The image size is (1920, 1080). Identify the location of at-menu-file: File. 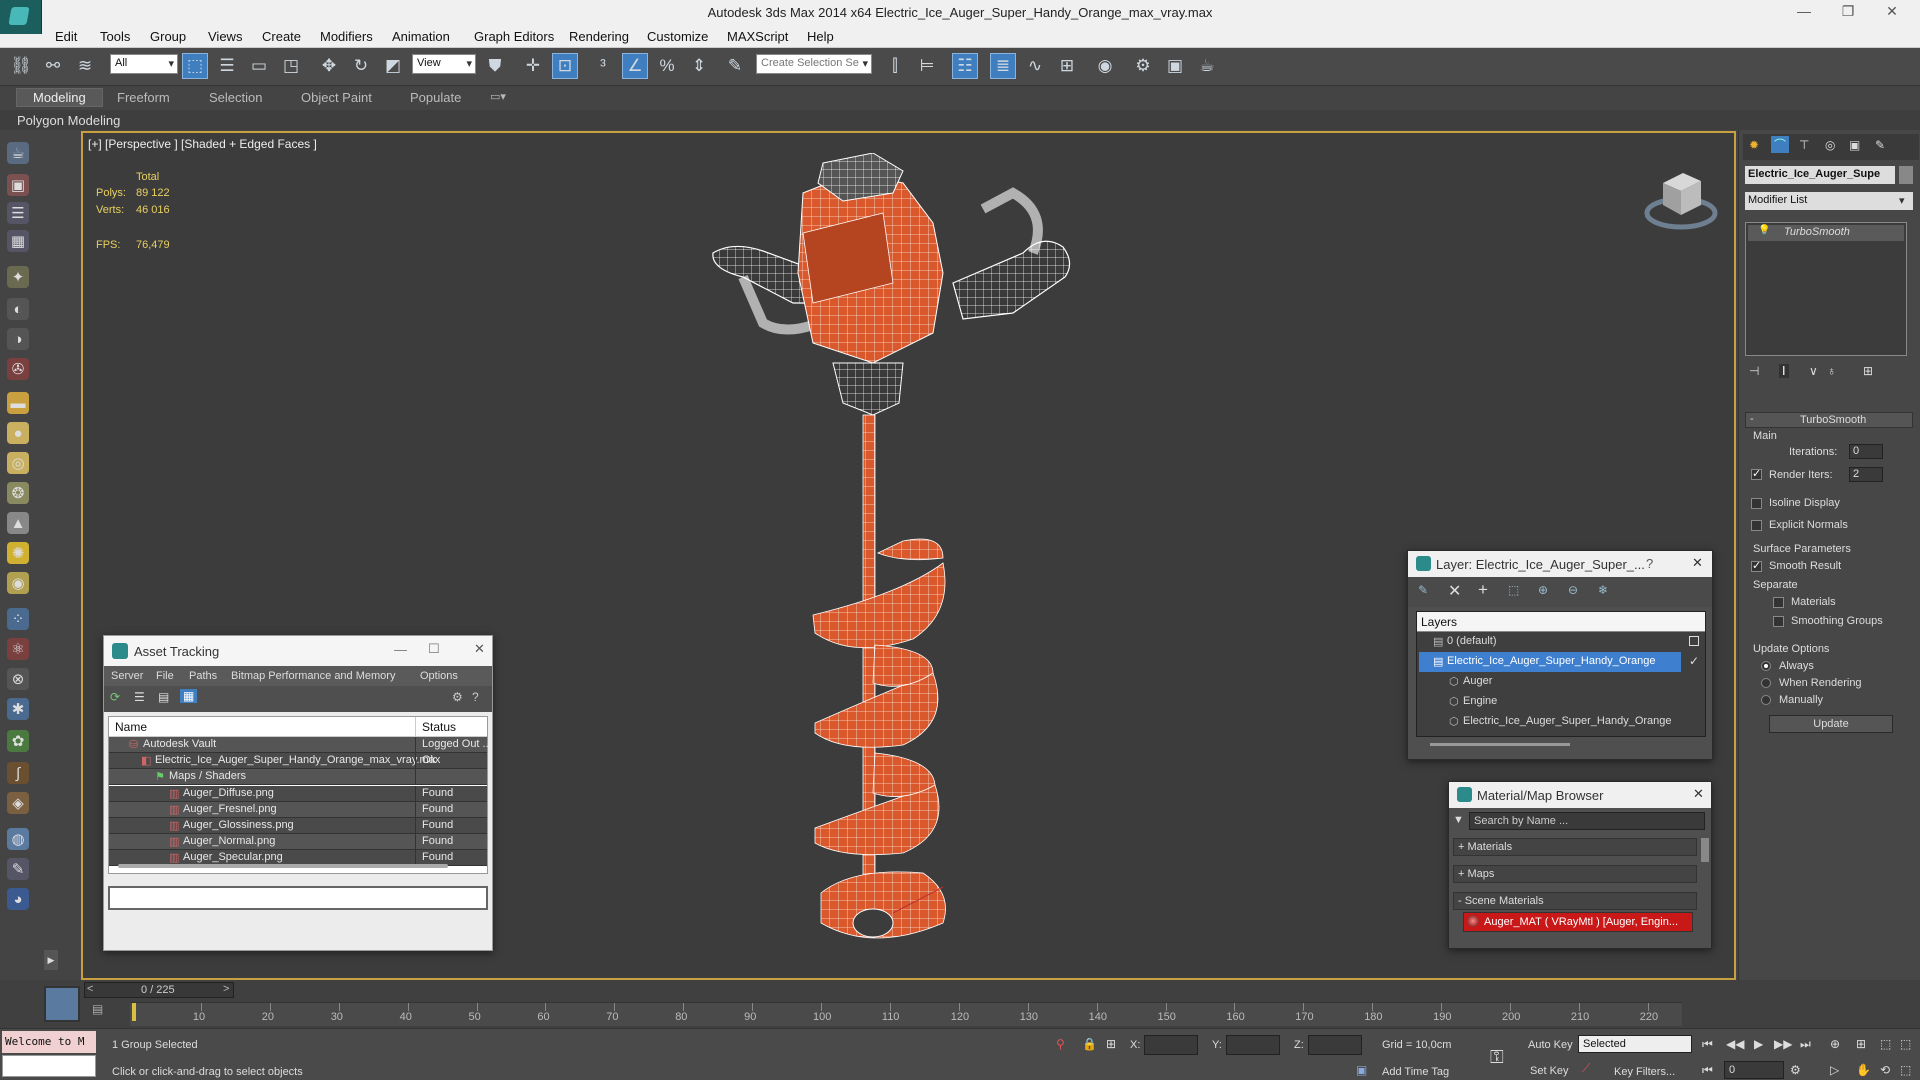
(165, 676).